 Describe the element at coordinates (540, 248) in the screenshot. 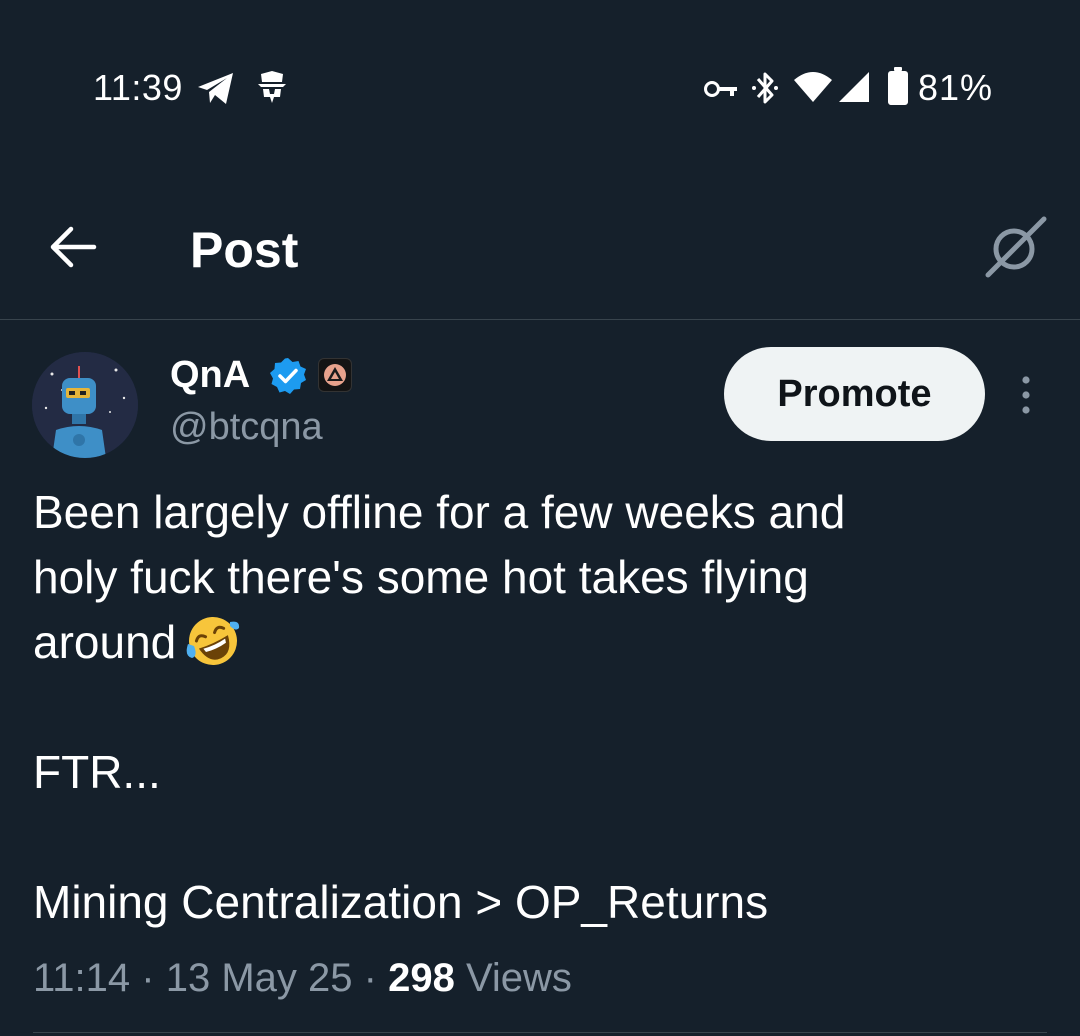

I see `top-app-bar: Post` at that location.